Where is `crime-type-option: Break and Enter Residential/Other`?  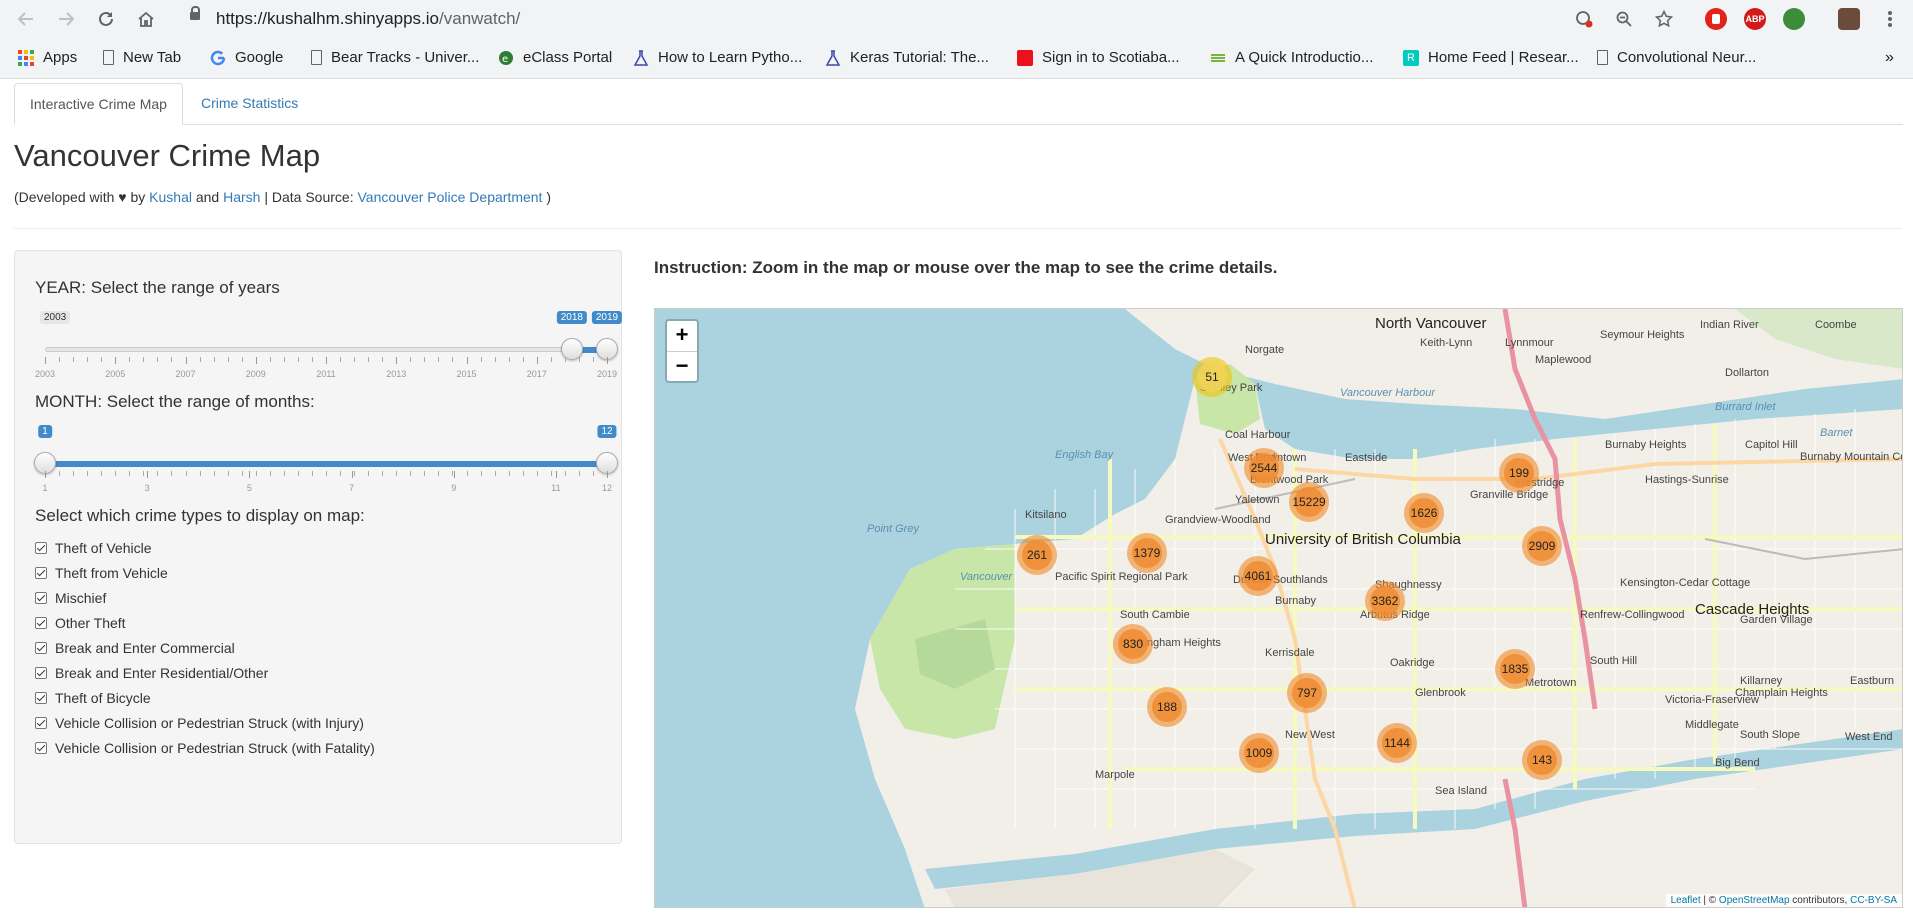
crime-type-option: Break and Enter Residential/Other is located at coordinates (151, 673).